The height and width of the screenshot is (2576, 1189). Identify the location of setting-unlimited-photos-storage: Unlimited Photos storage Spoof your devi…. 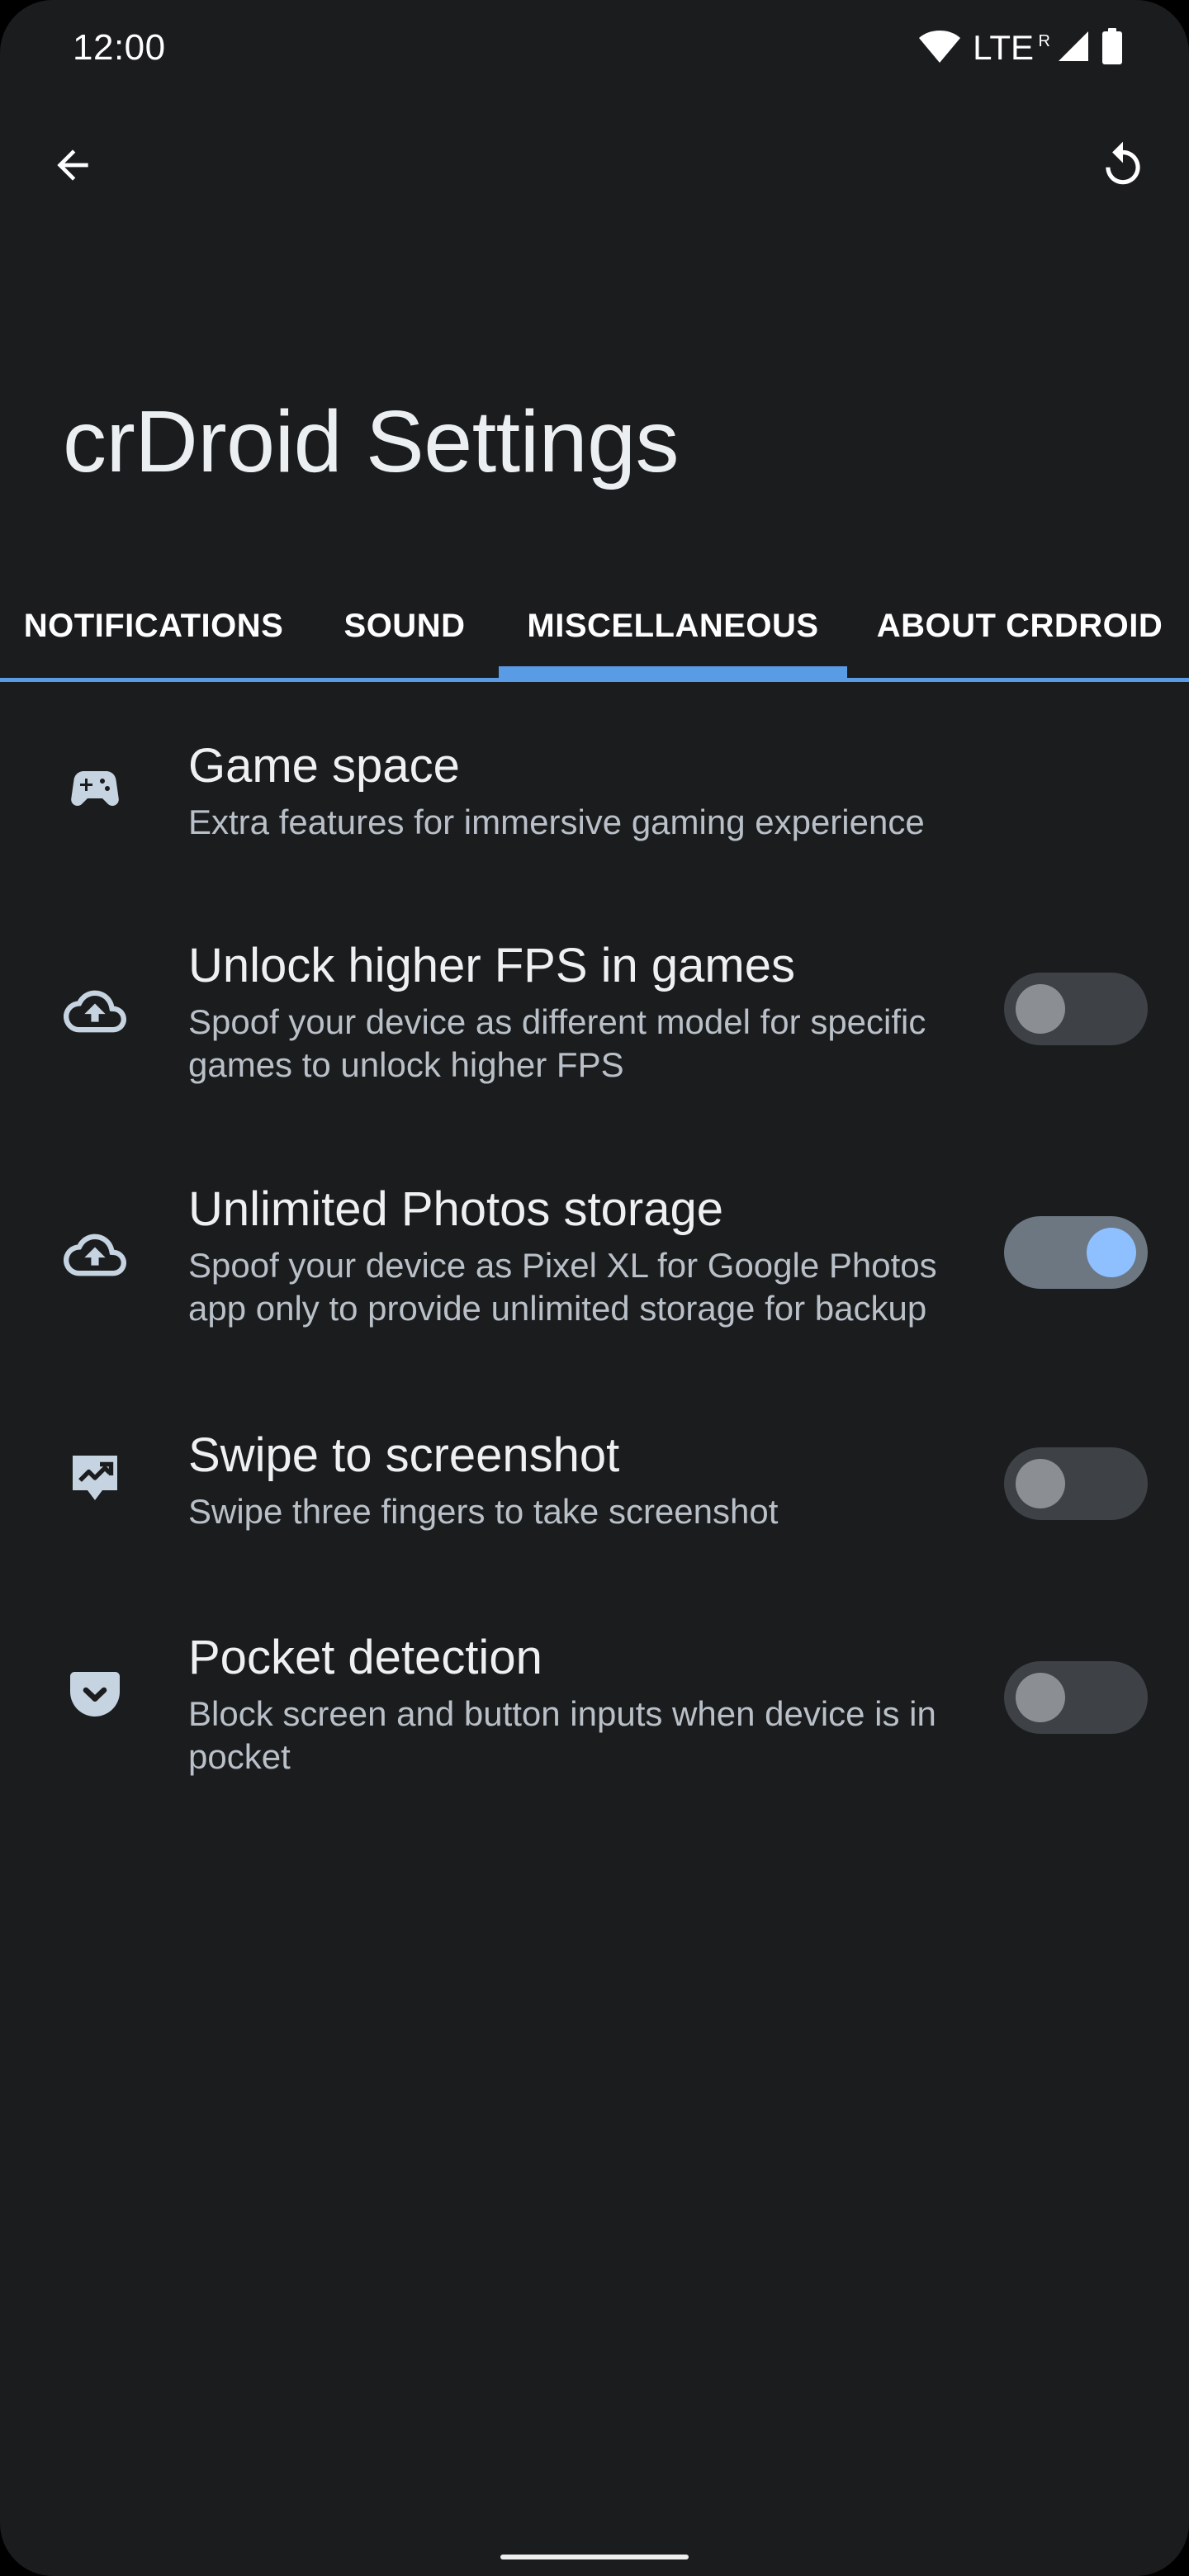
(594, 1263).